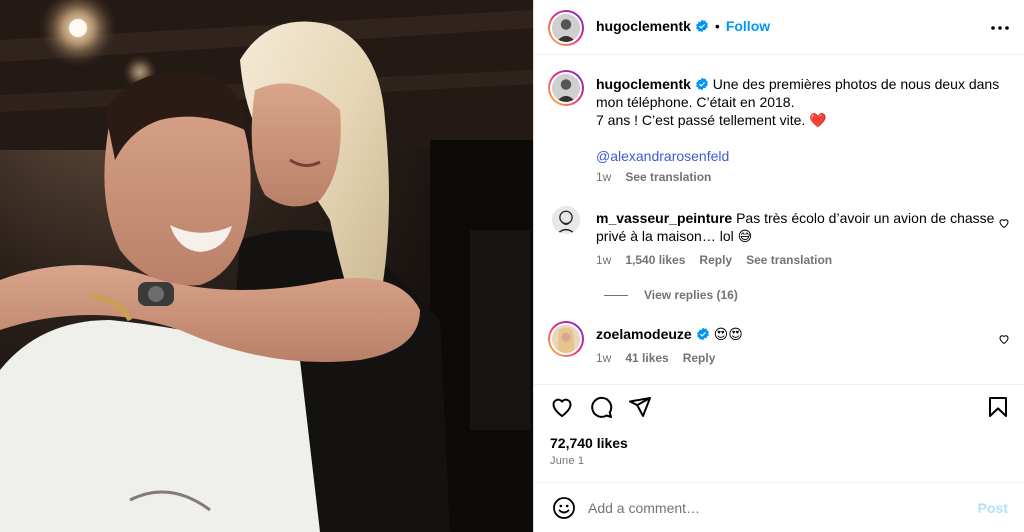 The image size is (1024, 532). I want to click on comment-likes: 41 likes, so click(646, 358).